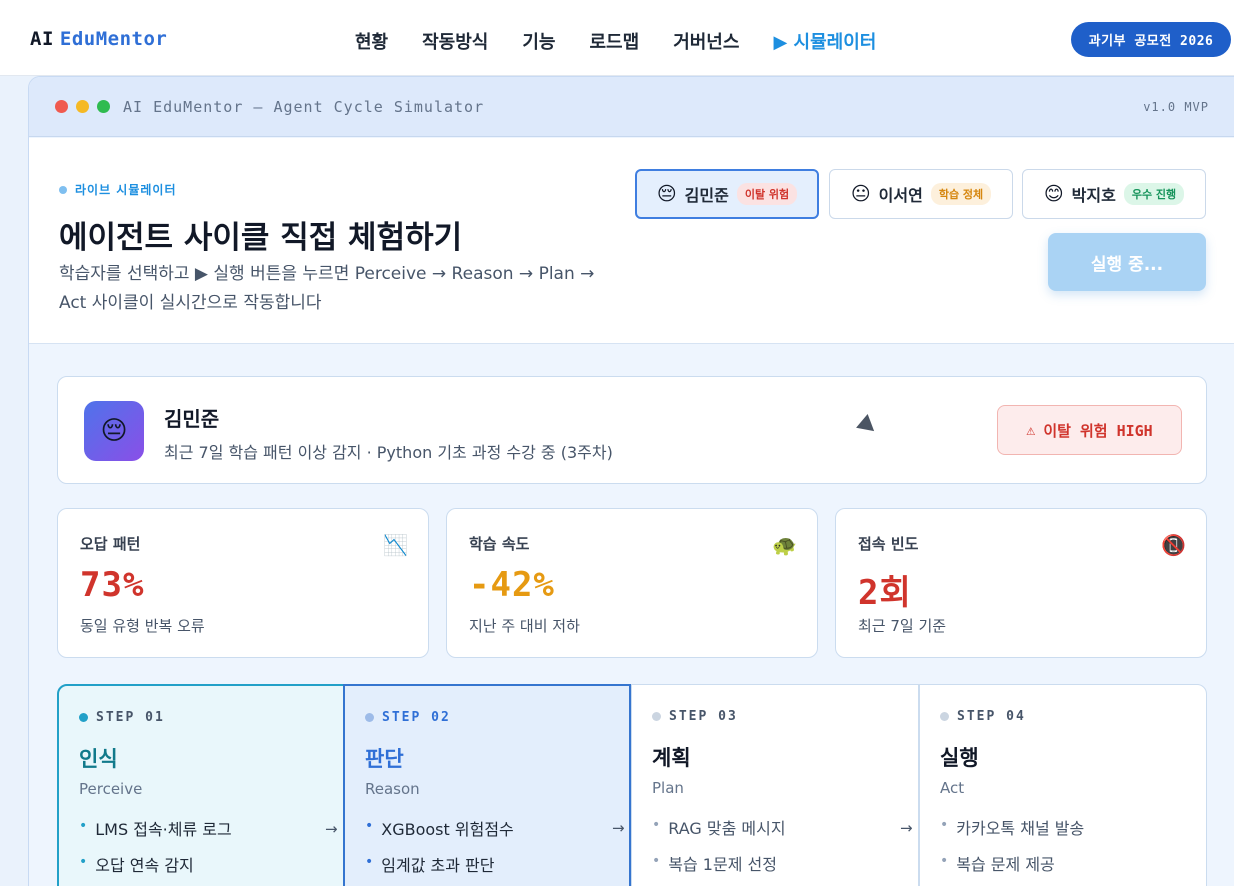 The width and height of the screenshot is (1234, 886). What do you see at coordinates (126, 190) in the screenshot?
I see `live-label-text: 라이브 시뮬레이터` at bounding box center [126, 190].